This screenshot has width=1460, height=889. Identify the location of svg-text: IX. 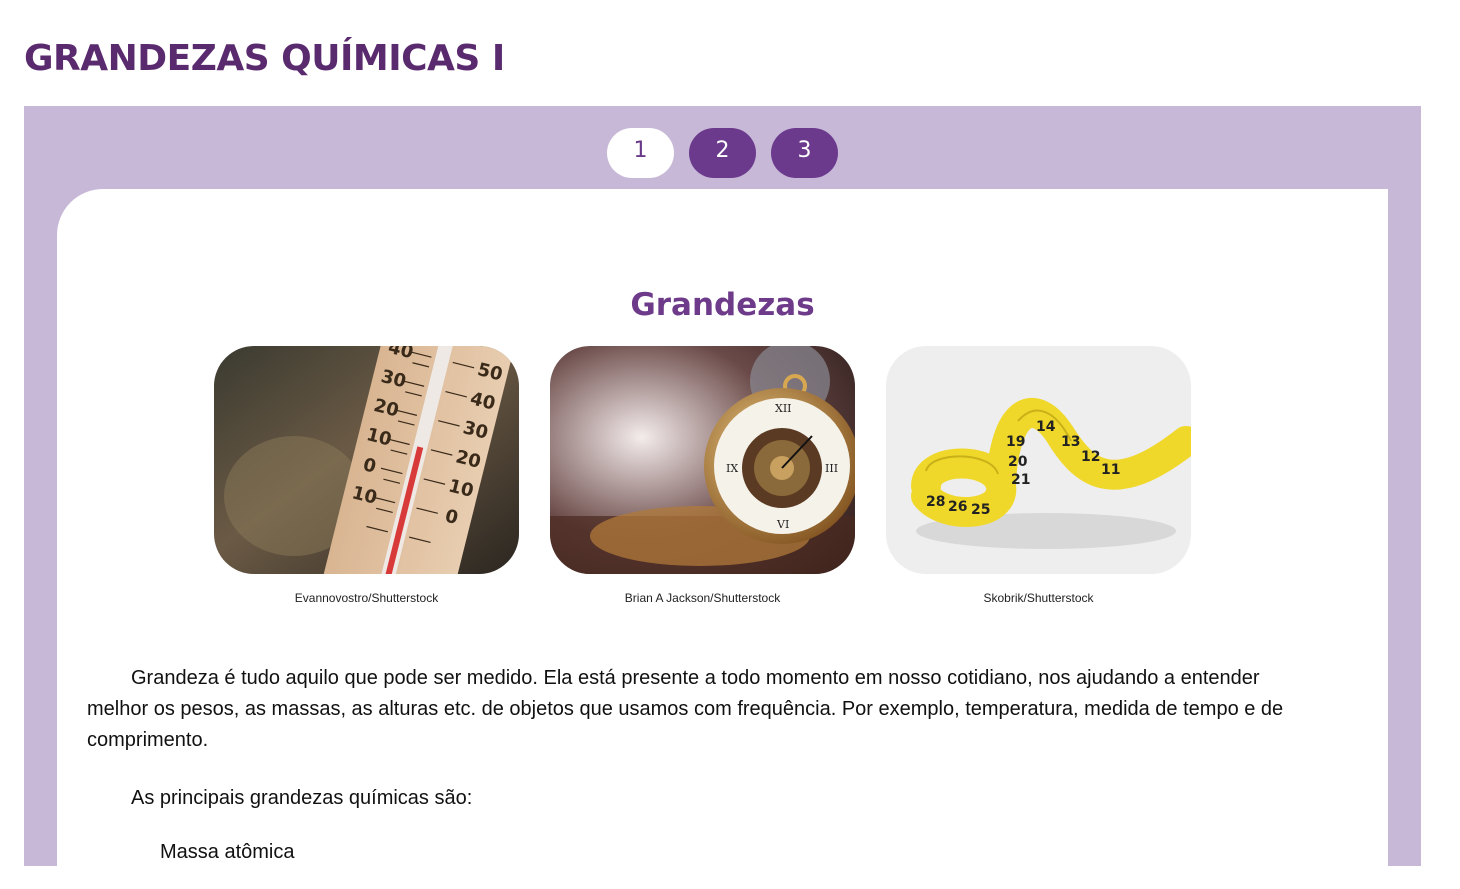
(732, 468).